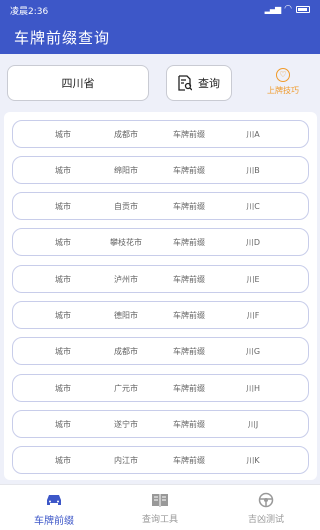  I want to click on wifi-icon: ◠, so click(288, 9).